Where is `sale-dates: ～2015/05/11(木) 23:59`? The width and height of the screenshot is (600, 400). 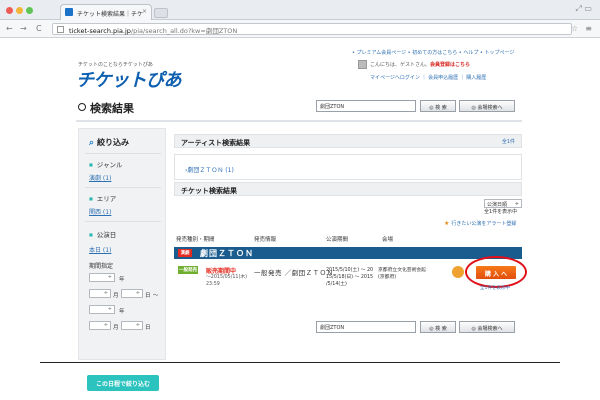 sale-dates: ～2015/05/11(木) 23:59 is located at coordinates (226, 281).